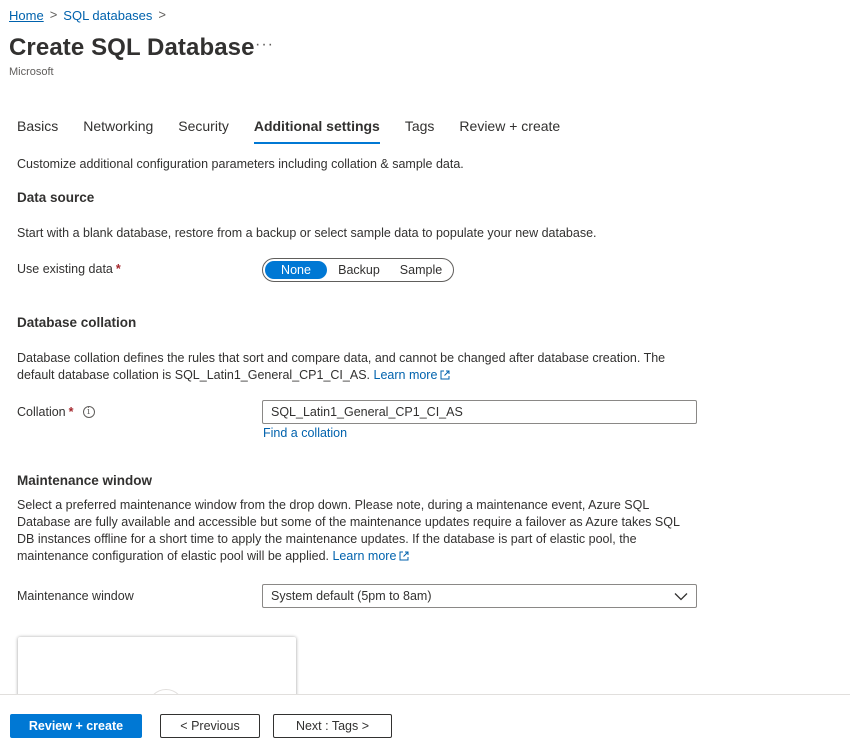 This screenshot has width=850, height=749. What do you see at coordinates (76, 726) in the screenshot?
I see `review-create-button: Review + create` at bounding box center [76, 726].